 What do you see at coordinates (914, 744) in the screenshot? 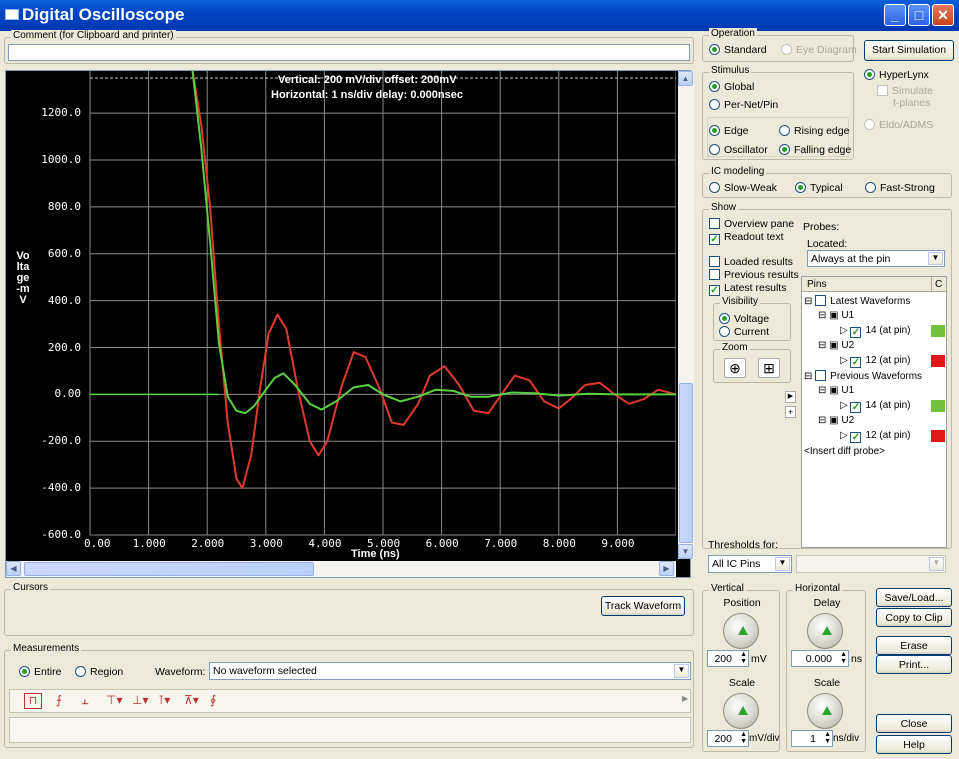
I see `help-button: Help` at bounding box center [914, 744].